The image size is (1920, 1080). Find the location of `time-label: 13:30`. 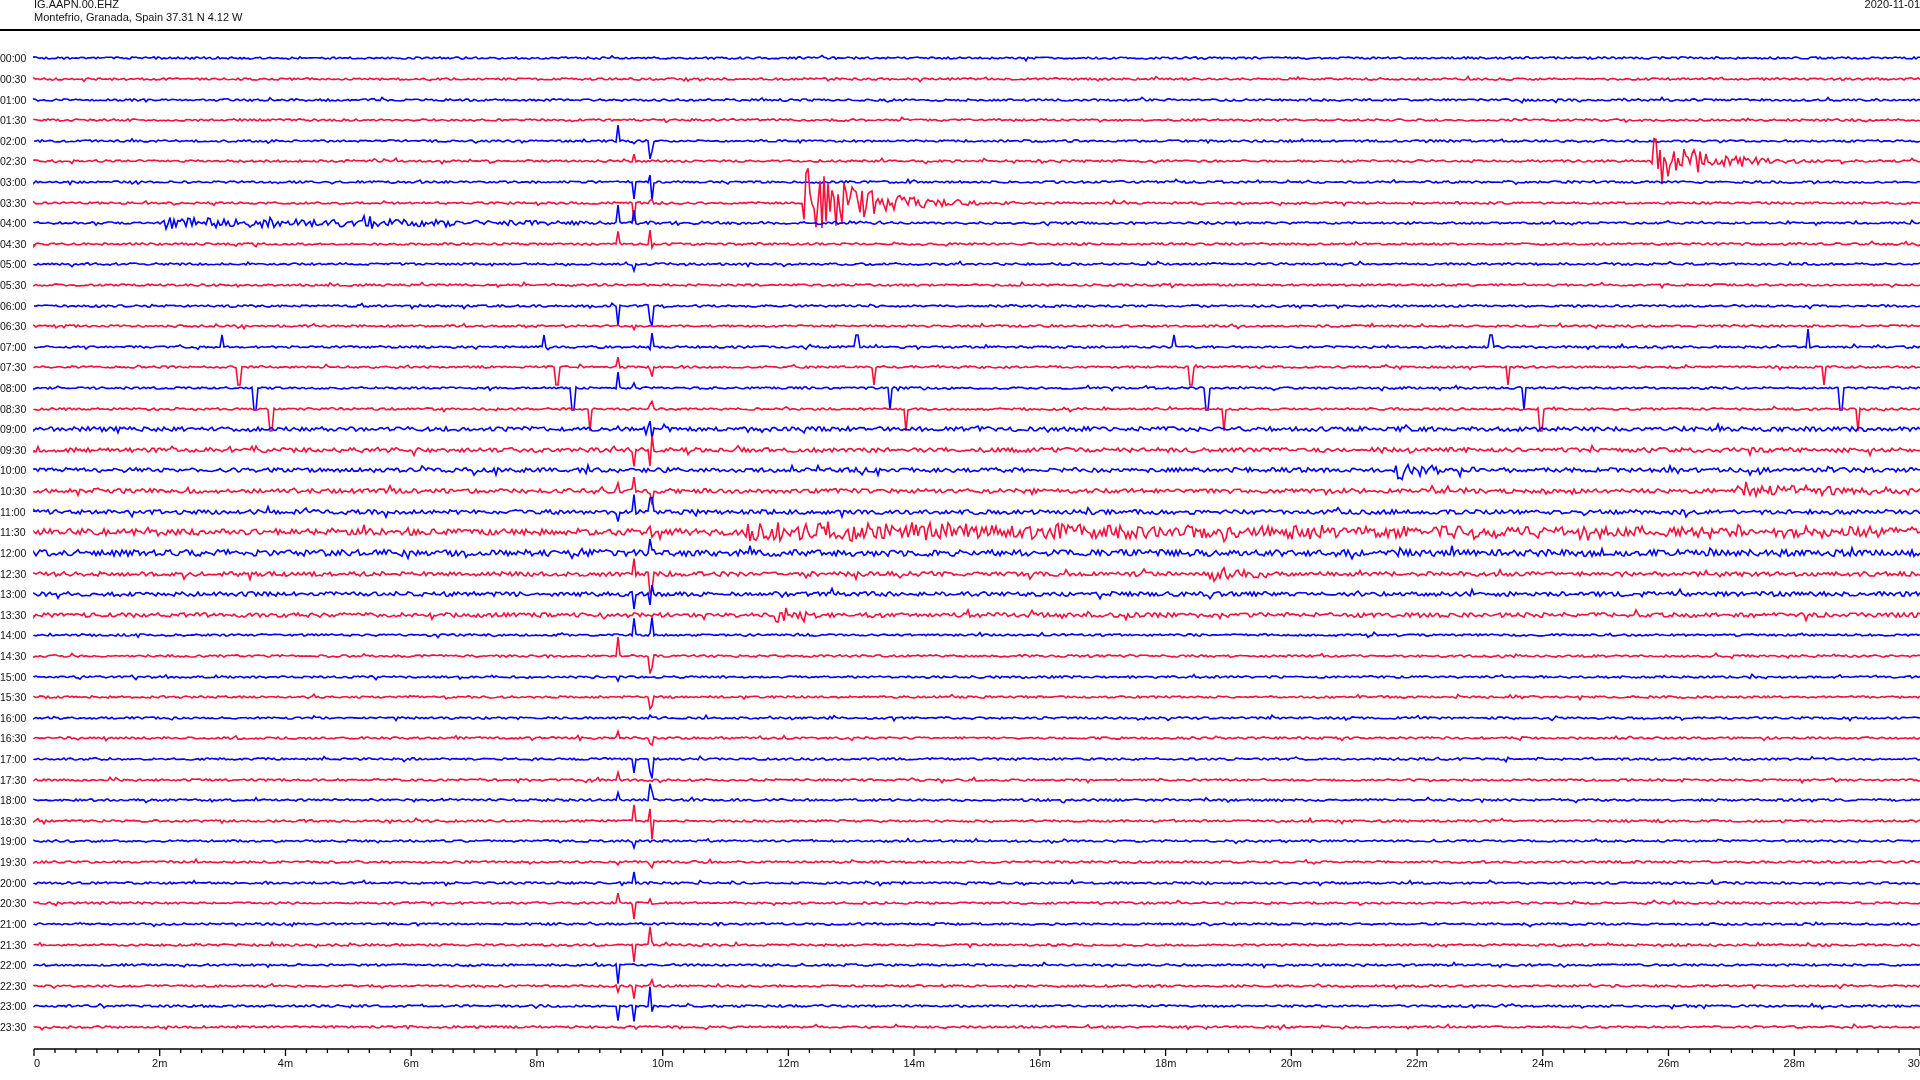

time-label: 13:30 is located at coordinates (14, 614).